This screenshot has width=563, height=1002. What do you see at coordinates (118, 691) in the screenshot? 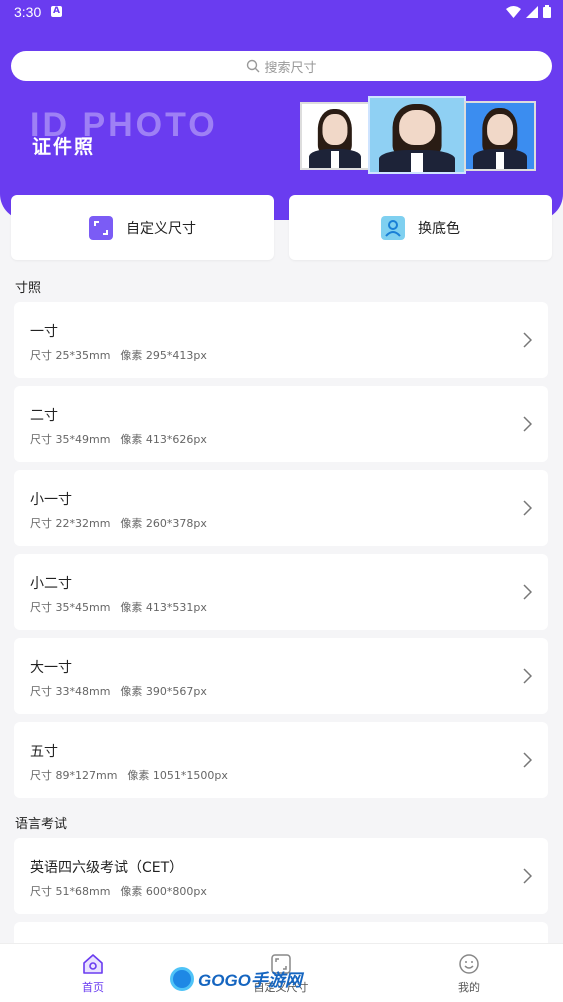
I see `size-item-spec: 尺寸 33*48mm 像素 390*567px` at bounding box center [118, 691].